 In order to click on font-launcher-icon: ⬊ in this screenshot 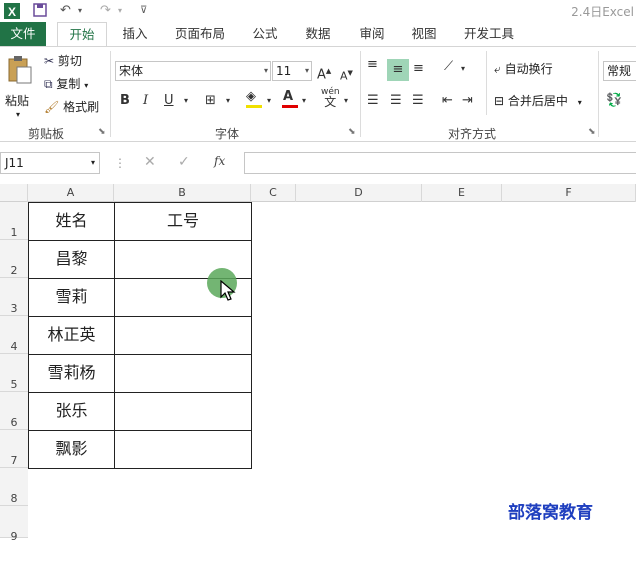, I will do `click(352, 132)`.